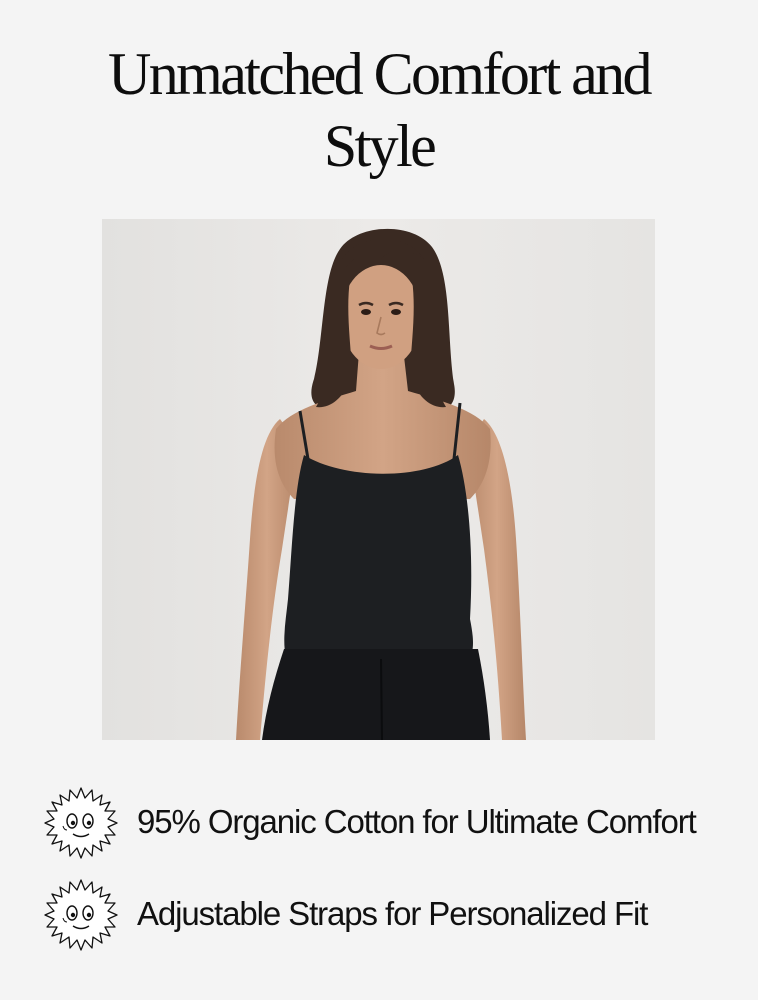 This screenshot has height=1000, width=758. What do you see at coordinates (417, 821) in the screenshot?
I see `feature-text: 95% Organic Cotton for Ultimate Comfort` at bounding box center [417, 821].